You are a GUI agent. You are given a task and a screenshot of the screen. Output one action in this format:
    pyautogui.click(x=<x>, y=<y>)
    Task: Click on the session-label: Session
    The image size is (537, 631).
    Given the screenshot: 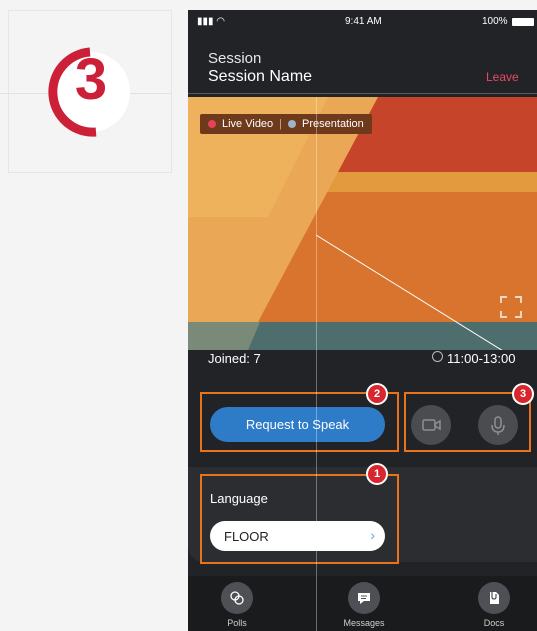 What is the action you would take?
    pyautogui.click(x=235, y=58)
    